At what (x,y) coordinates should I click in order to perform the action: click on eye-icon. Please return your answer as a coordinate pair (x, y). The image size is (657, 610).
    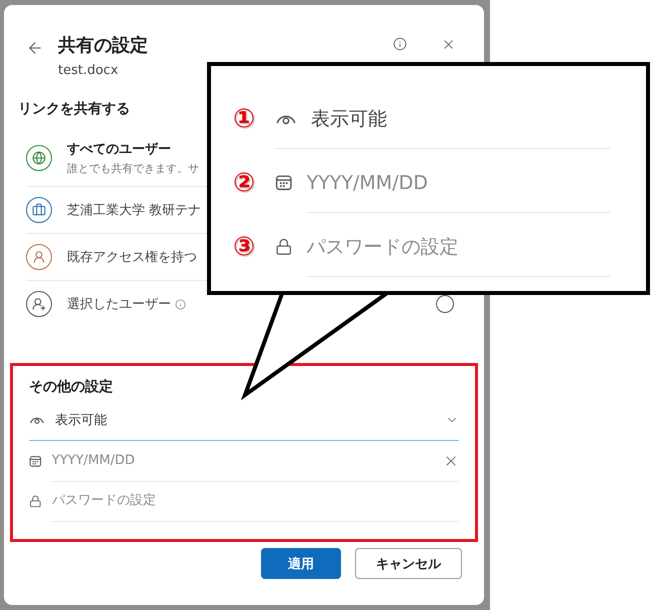
    Looking at the image, I should click on (37, 420).